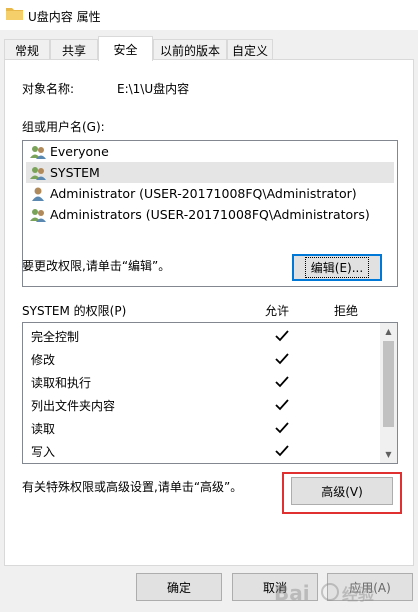  I want to click on object-name-value: E:\1\U盘内容, so click(153, 89).